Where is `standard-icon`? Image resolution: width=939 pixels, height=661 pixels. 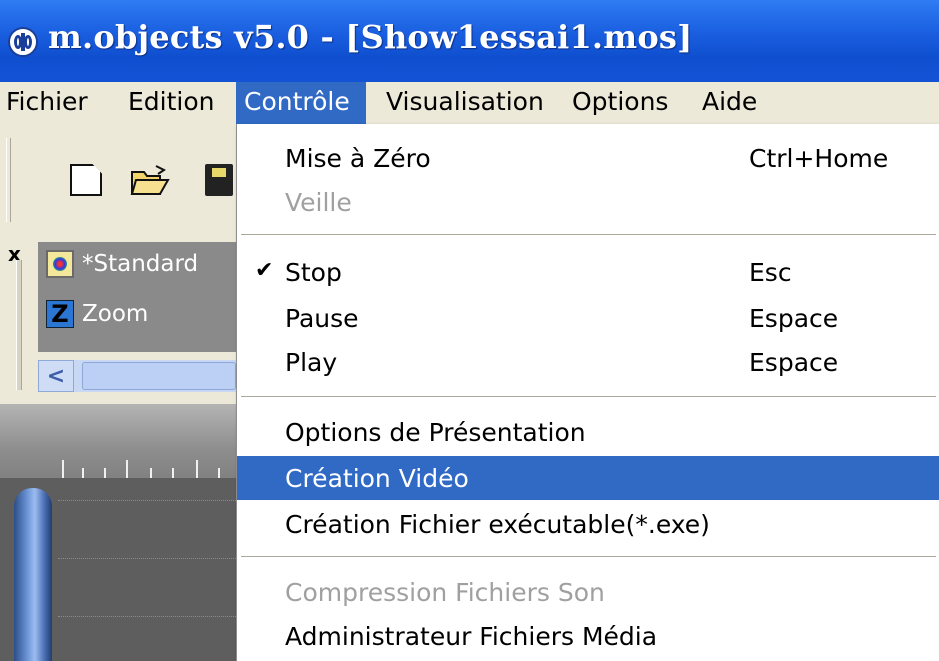
standard-icon is located at coordinates (60, 264).